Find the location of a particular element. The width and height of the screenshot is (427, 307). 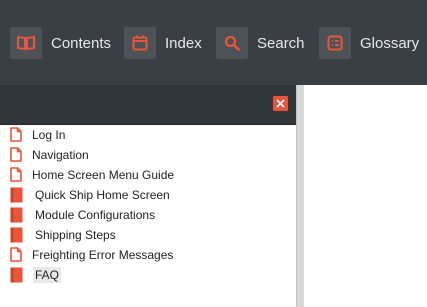

contents-label: Contents is located at coordinates (81, 43).